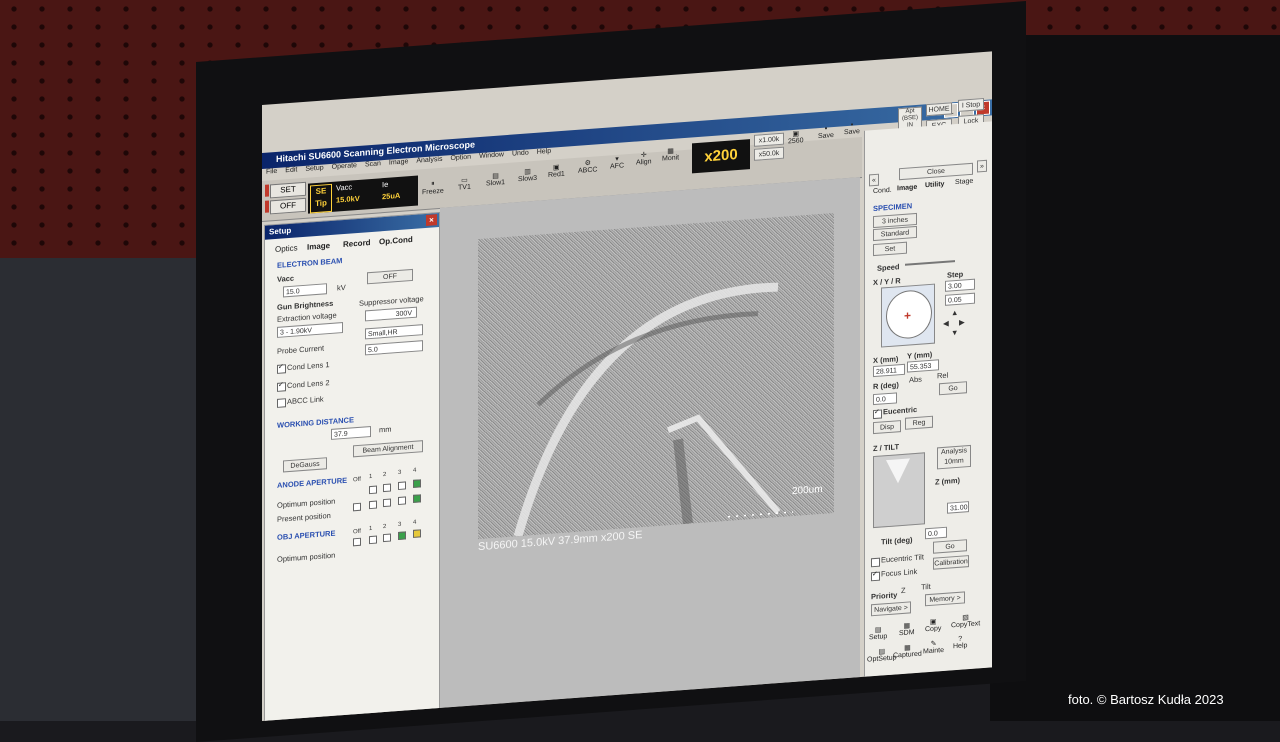 This screenshot has width=1280, height=742. What do you see at coordinates (491, 155) in the screenshot?
I see `menu-window: Window` at bounding box center [491, 155].